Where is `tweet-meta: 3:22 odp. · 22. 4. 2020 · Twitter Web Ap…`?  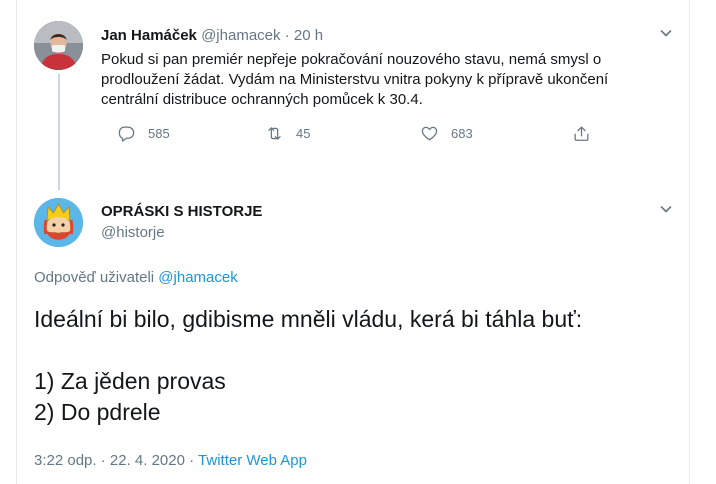
tweet-meta: 3:22 odp. · 22. 4. 2020 · Twitter Web Ap… is located at coordinates (170, 460).